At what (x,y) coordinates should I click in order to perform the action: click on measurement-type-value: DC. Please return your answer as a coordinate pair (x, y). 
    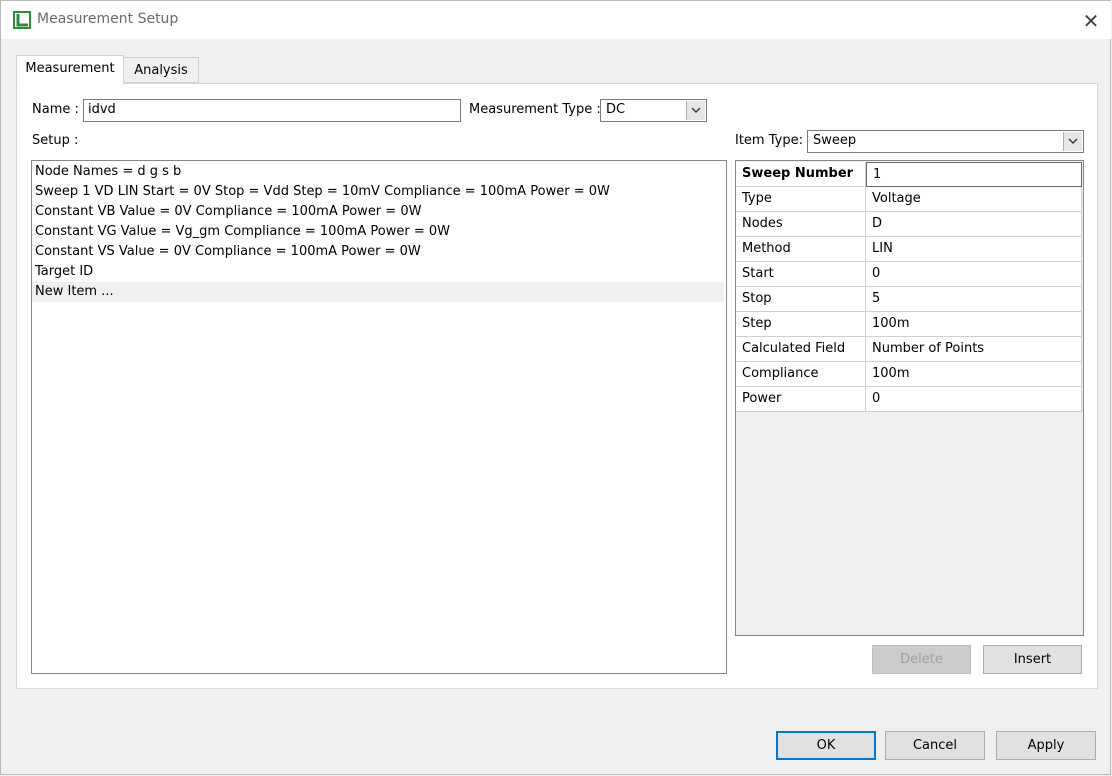
    Looking at the image, I should click on (616, 109).